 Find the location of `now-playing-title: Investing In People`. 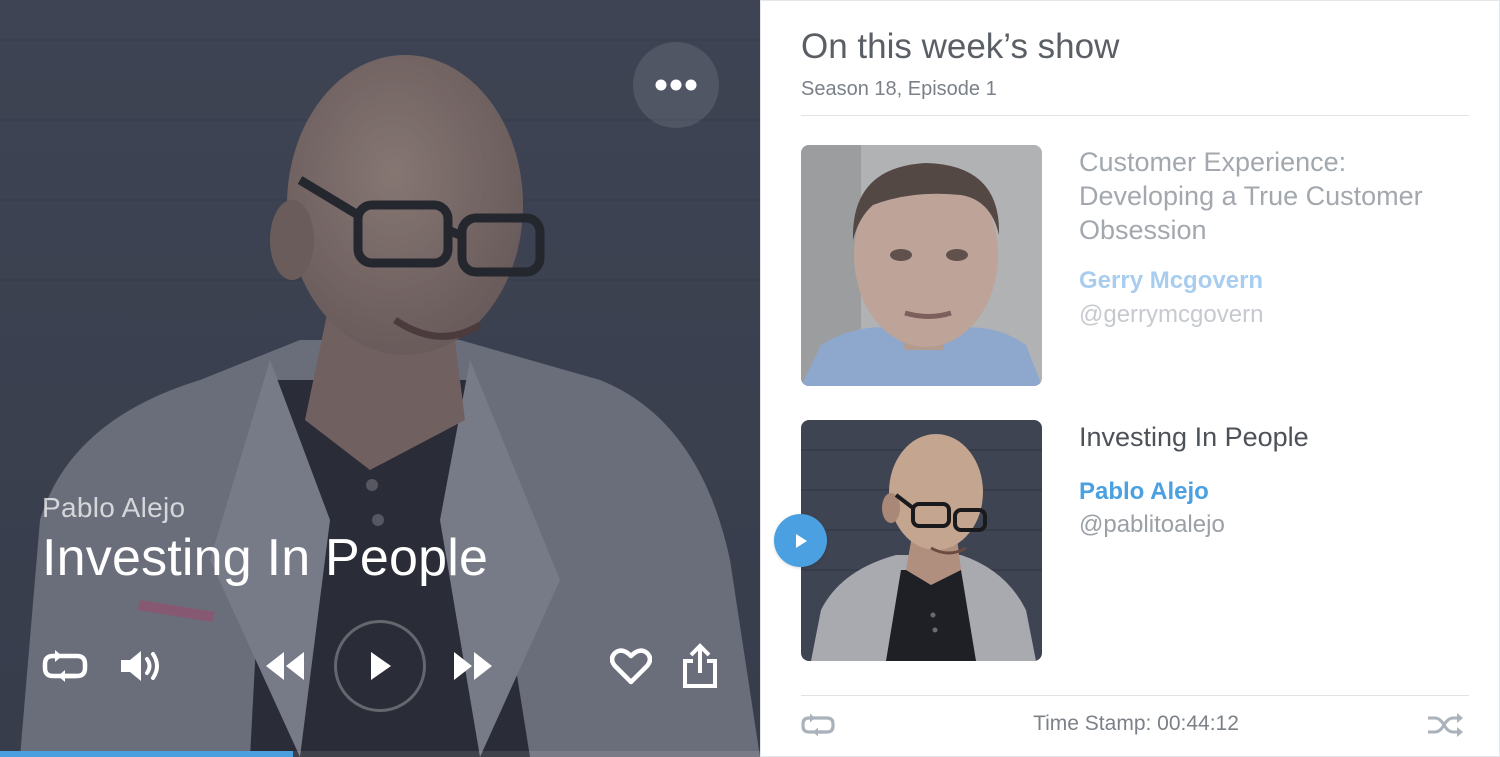

now-playing-title: Investing In People is located at coordinates (265, 558).